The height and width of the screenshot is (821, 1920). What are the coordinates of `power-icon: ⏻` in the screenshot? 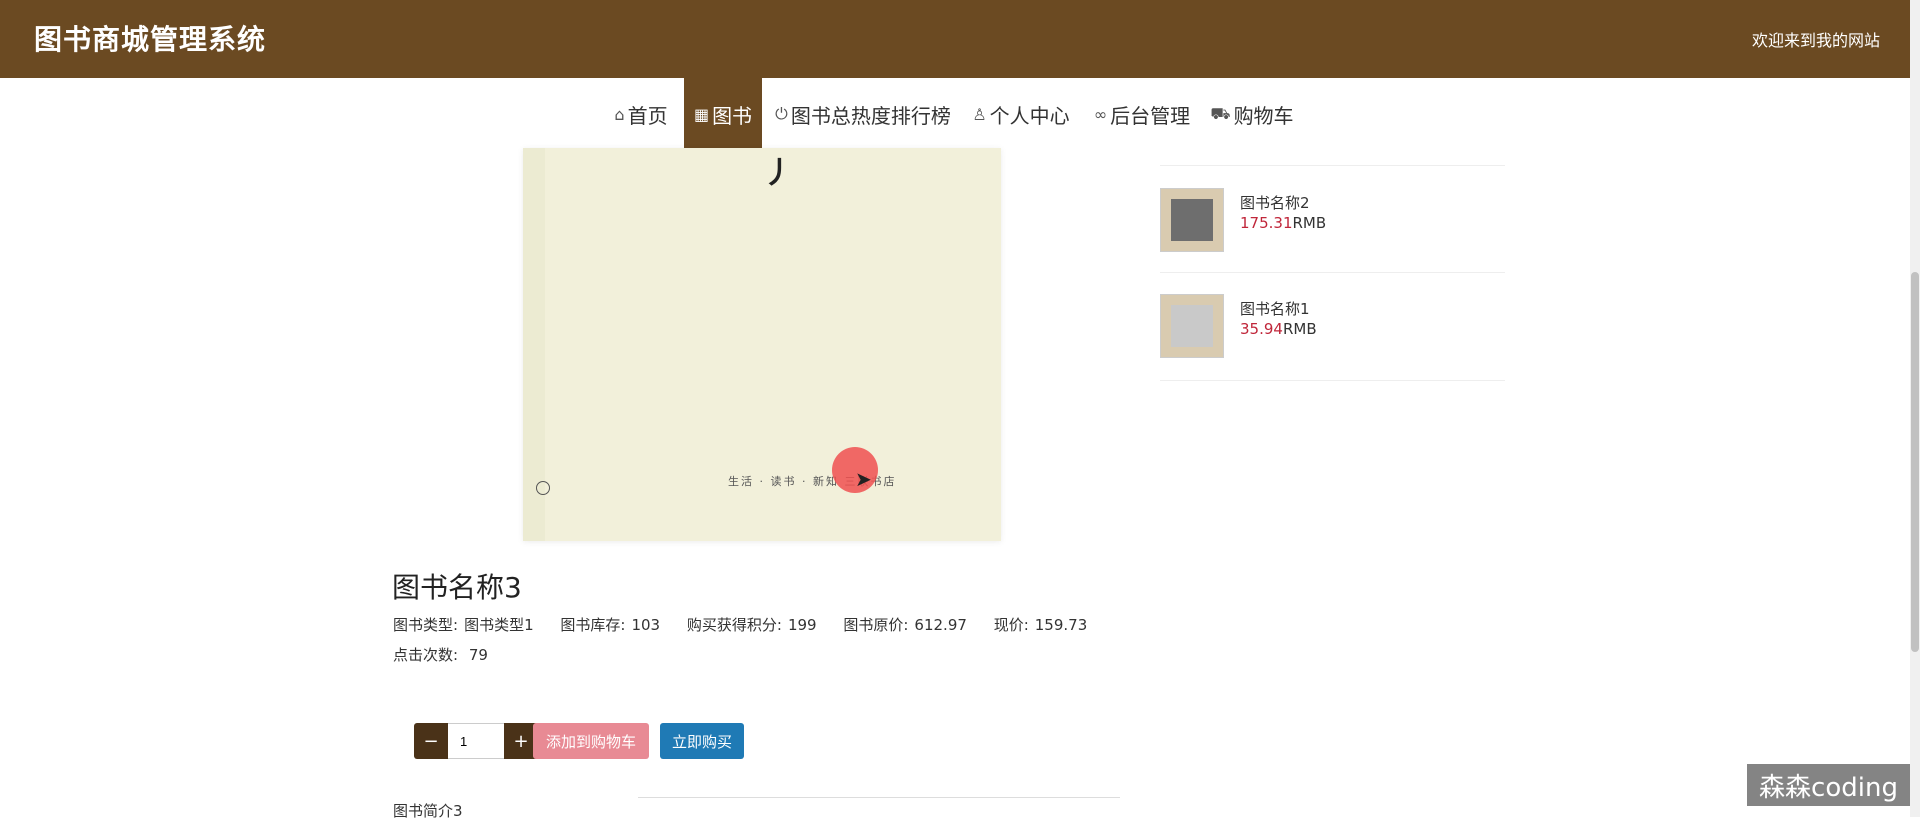 It's located at (781, 113).